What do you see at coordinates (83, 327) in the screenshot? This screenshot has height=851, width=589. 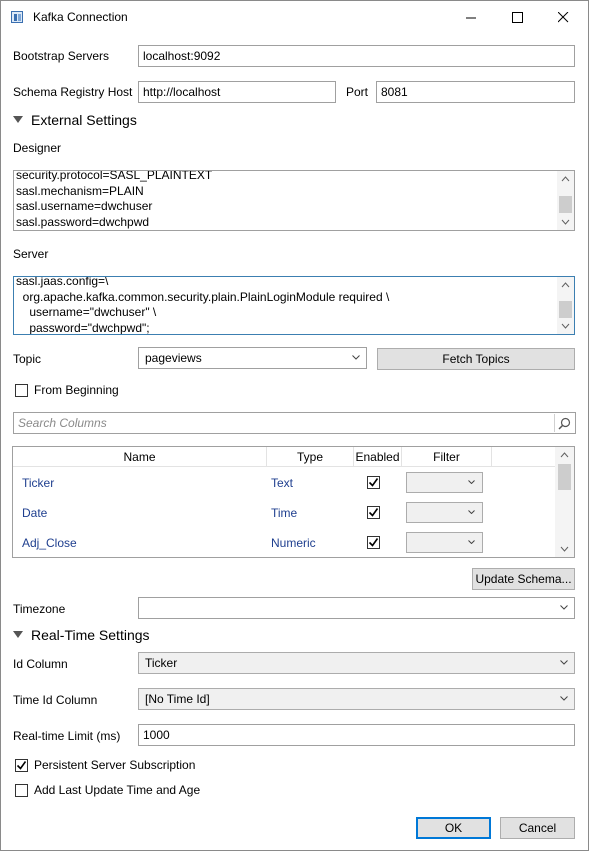 I see `server-line: password="dwchpwd";` at bounding box center [83, 327].